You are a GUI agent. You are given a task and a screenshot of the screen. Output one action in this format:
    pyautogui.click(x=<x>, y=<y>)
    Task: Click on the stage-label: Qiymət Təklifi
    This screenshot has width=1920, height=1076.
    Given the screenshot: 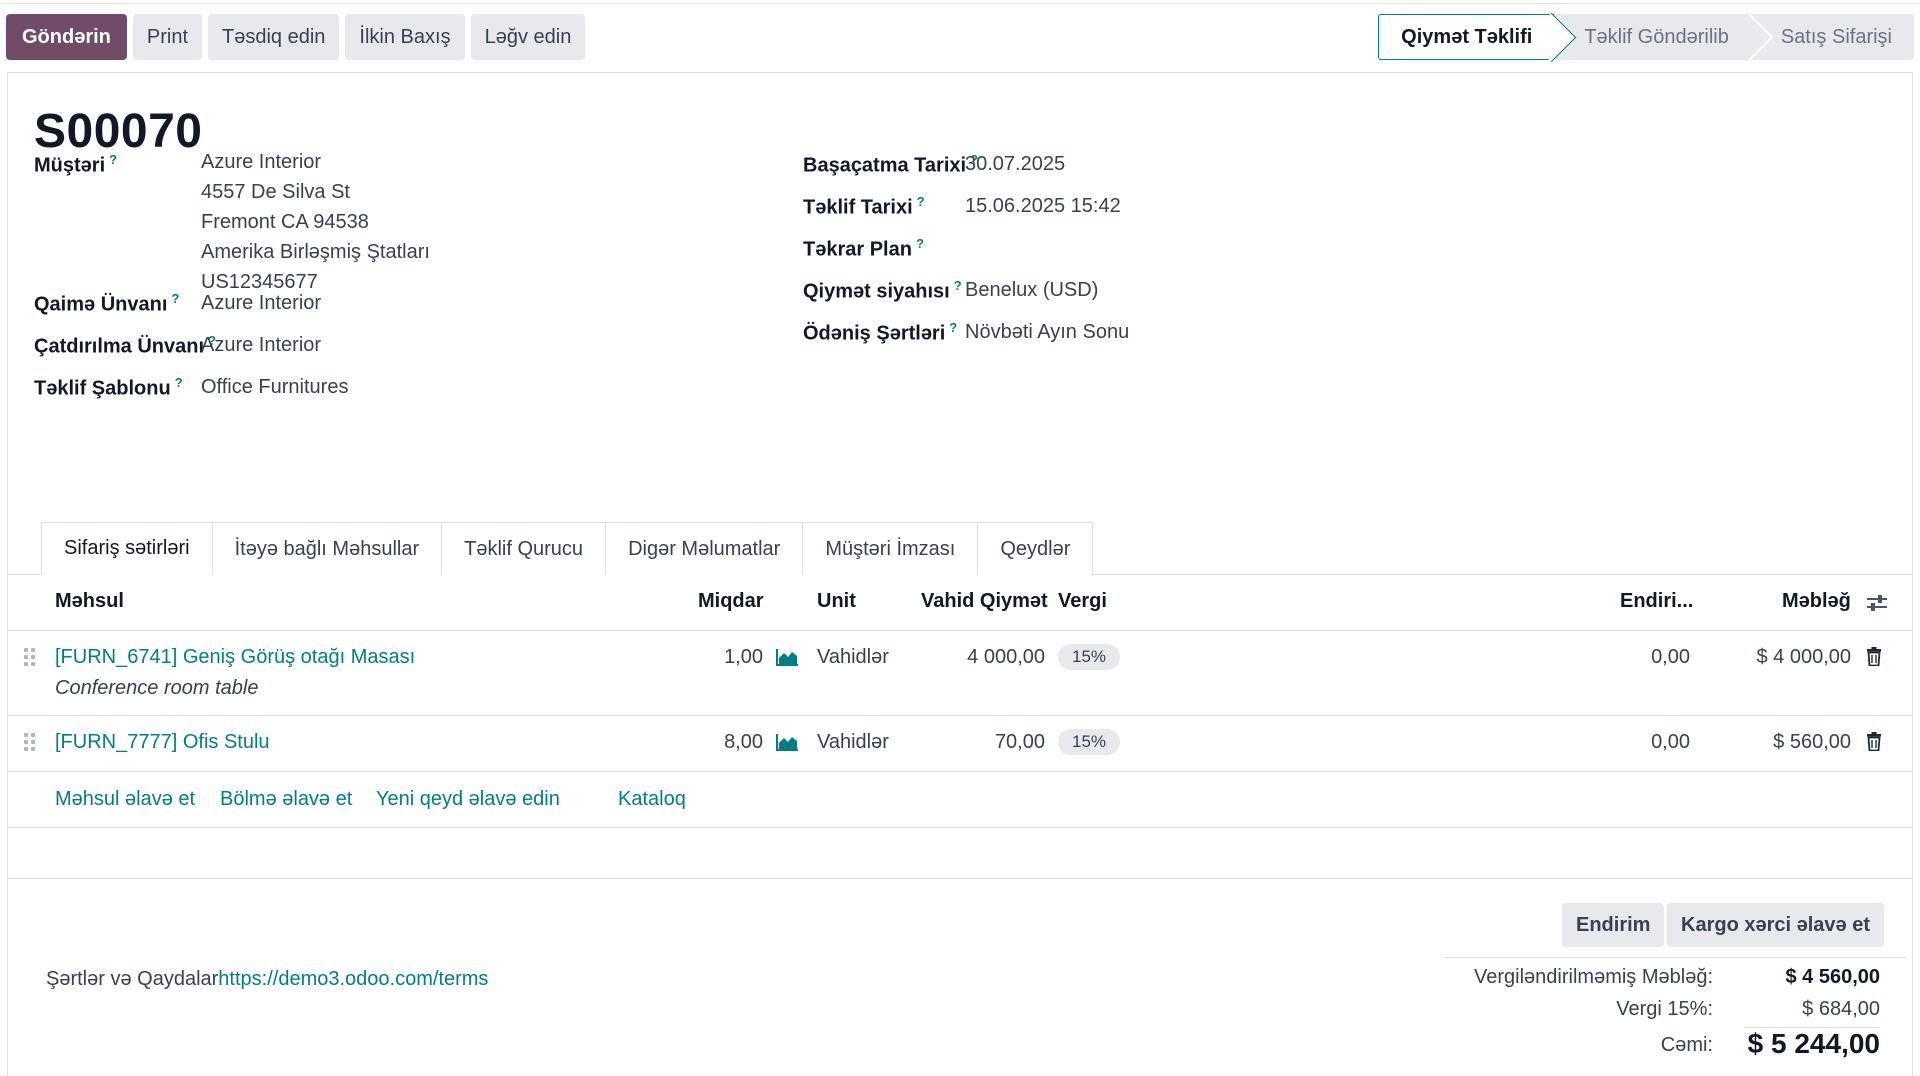 What is the action you would take?
    pyautogui.click(x=1467, y=36)
    